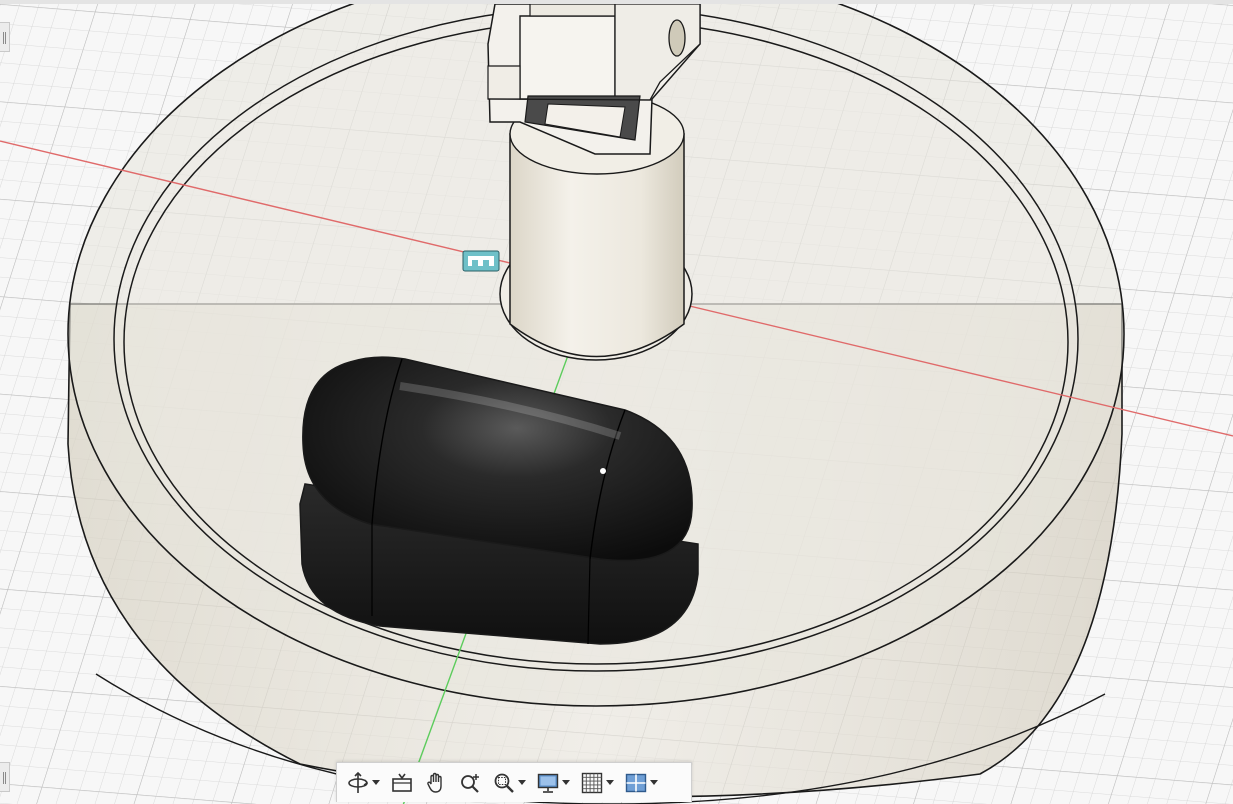 The image size is (1233, 804). Describe the element at coordinates (566, 782) in the screenshot. I see `display-settings-dropdown-icon` at that location.